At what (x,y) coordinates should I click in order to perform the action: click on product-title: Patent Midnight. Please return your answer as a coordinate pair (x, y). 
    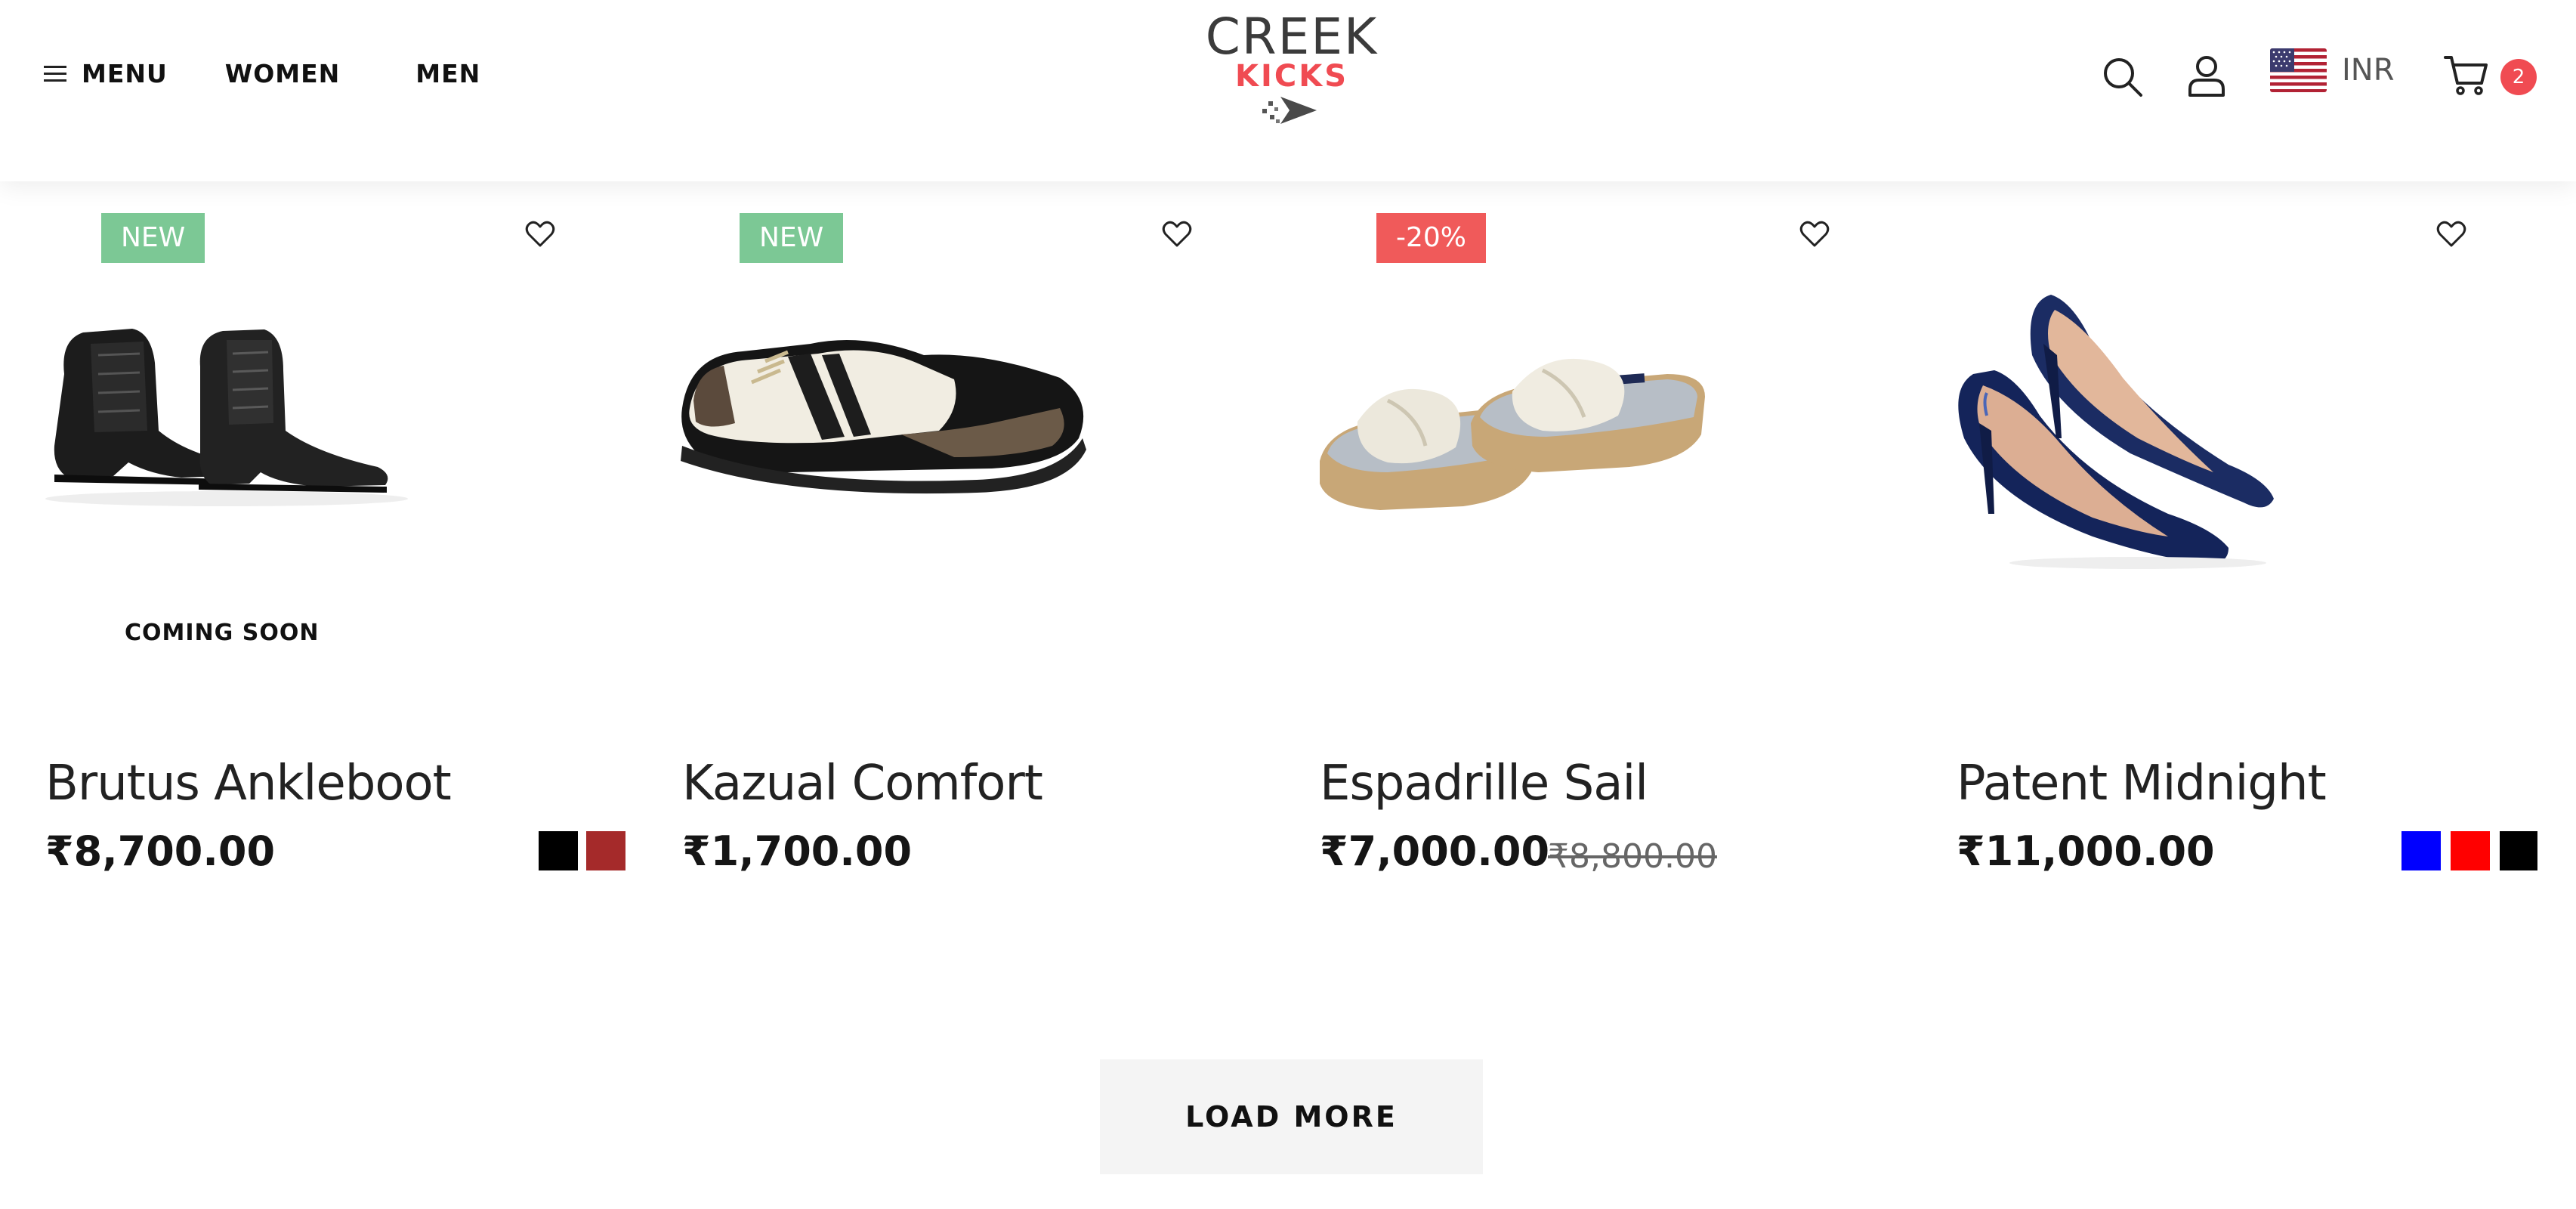
    Looking at the image, I should click on (2142, 784).